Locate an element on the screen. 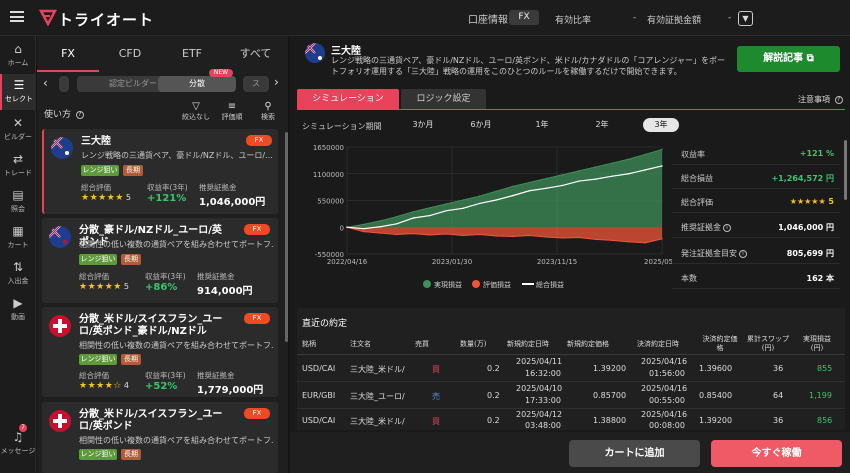 The width and height of the screenshot is (850, 473). cell-swap: 36 is located at coordinates (778, 420).